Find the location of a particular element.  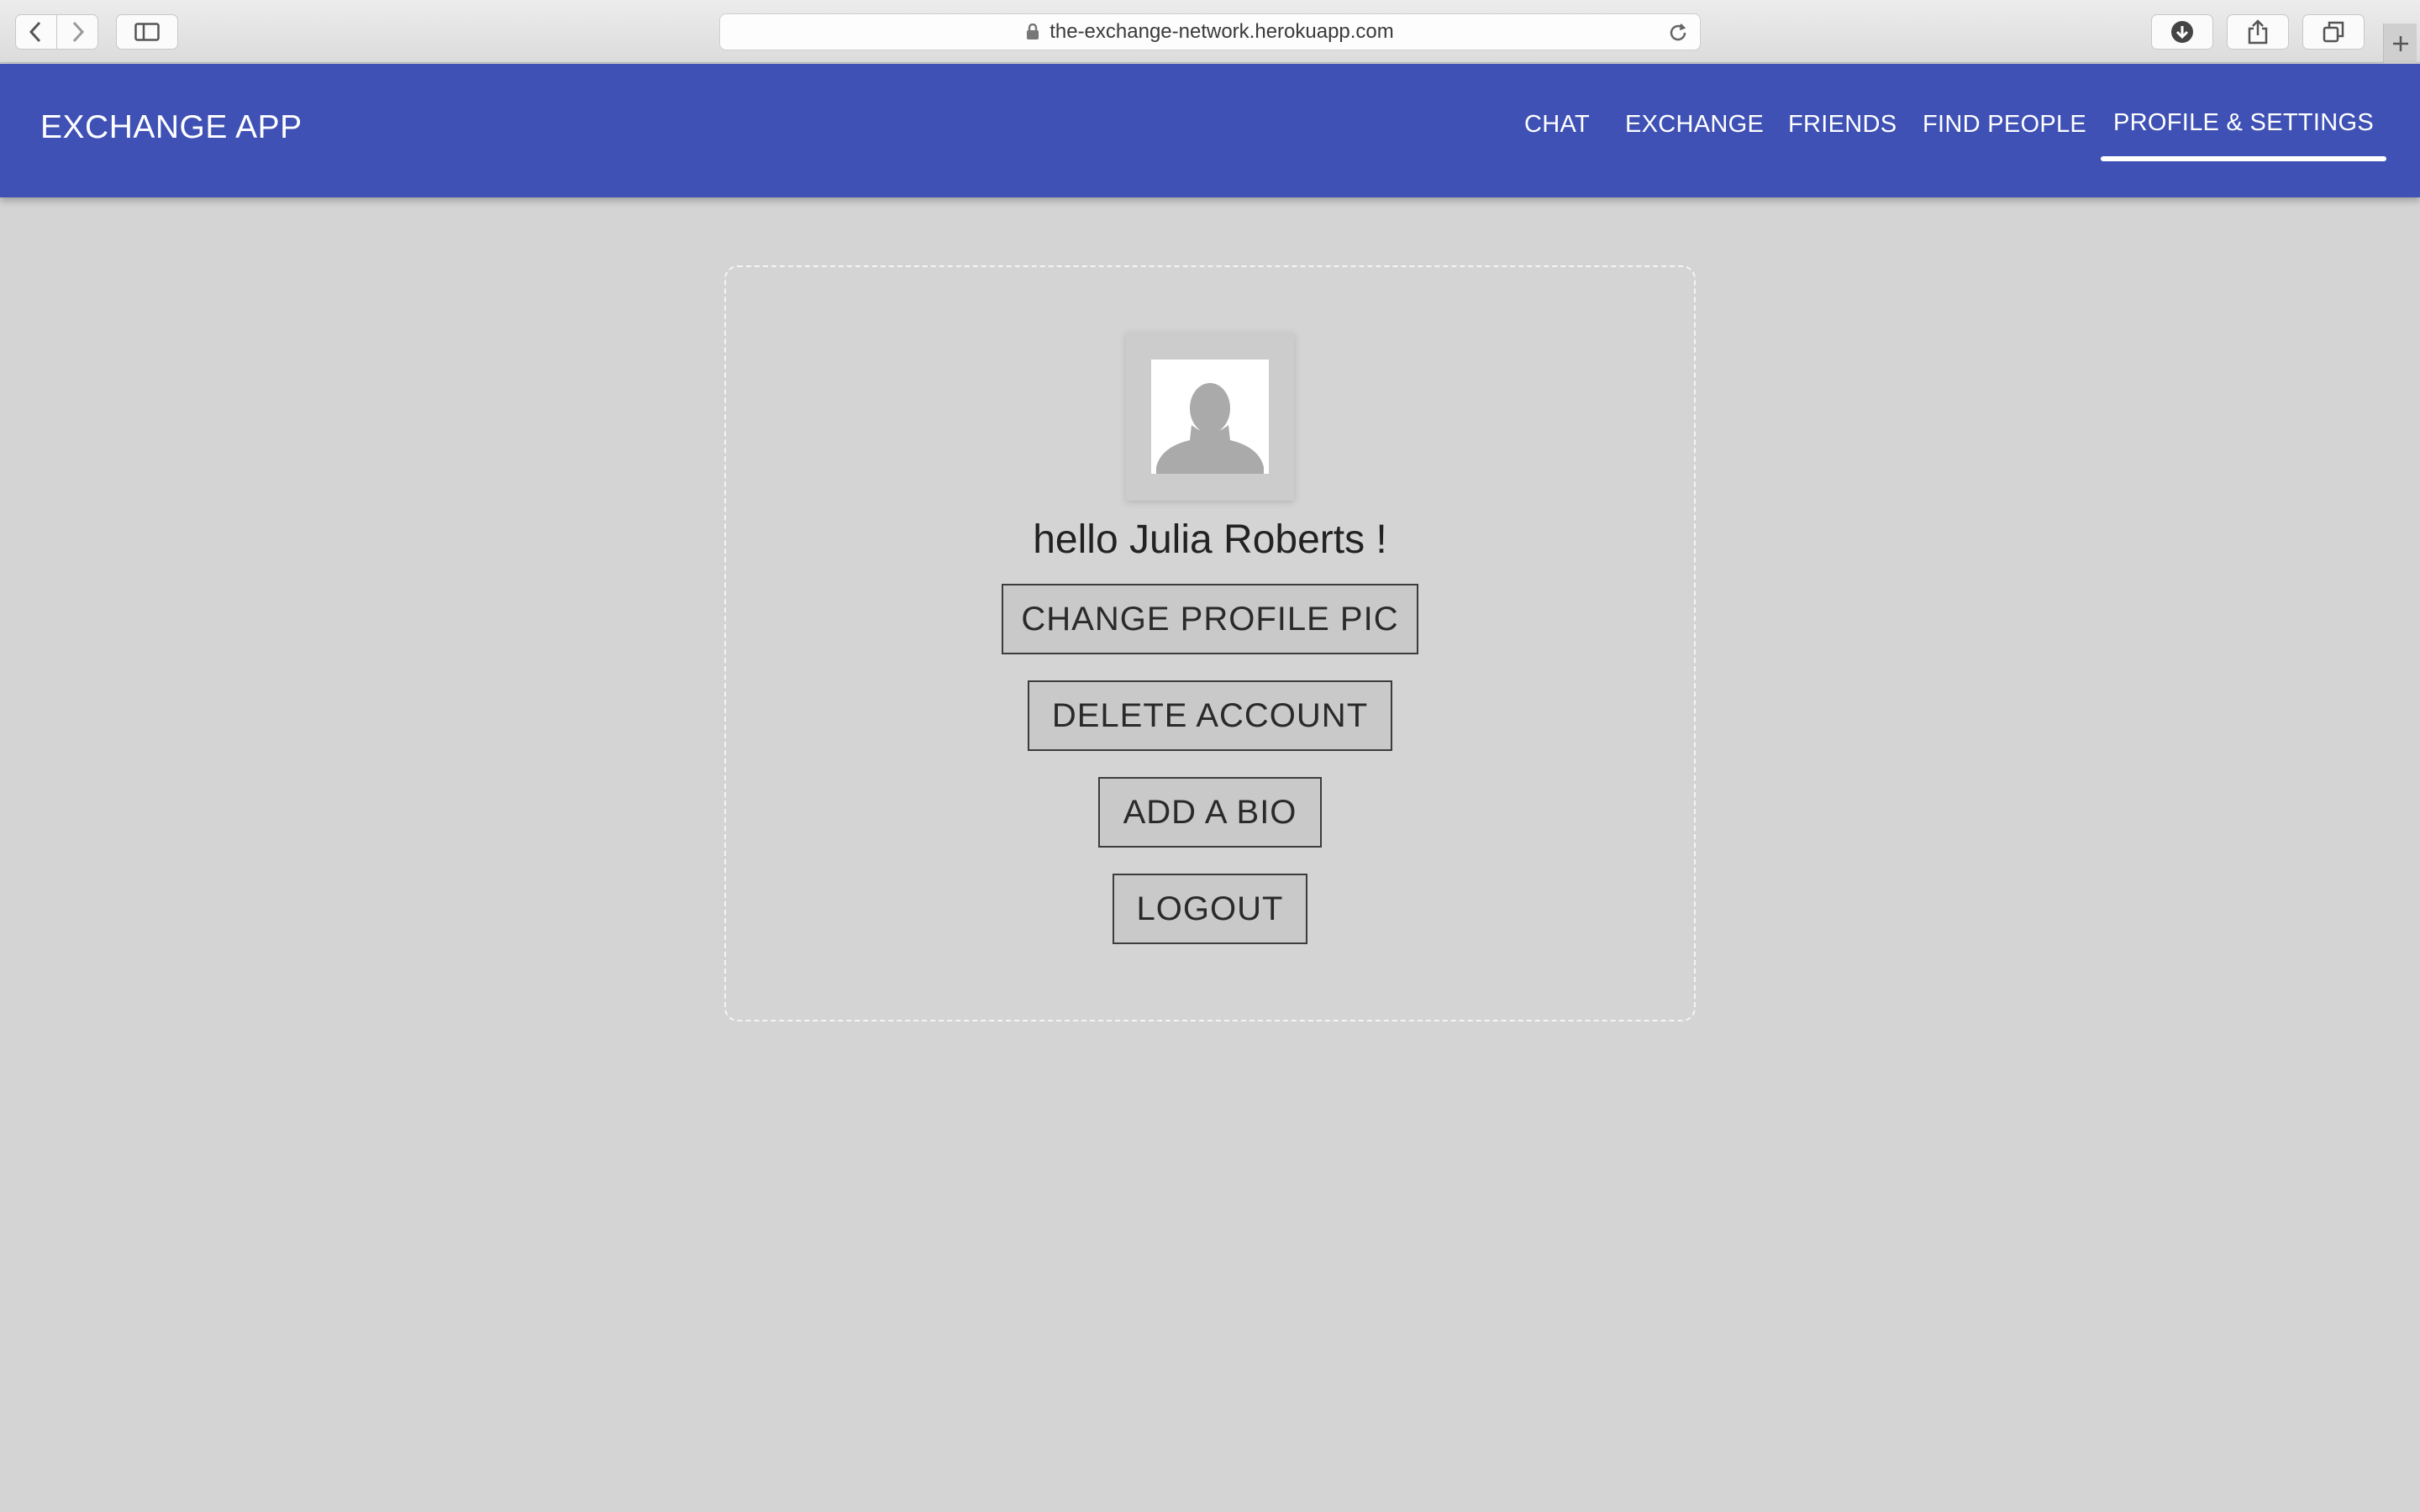

tab-overview-button is located at coordinates (2333, 32).